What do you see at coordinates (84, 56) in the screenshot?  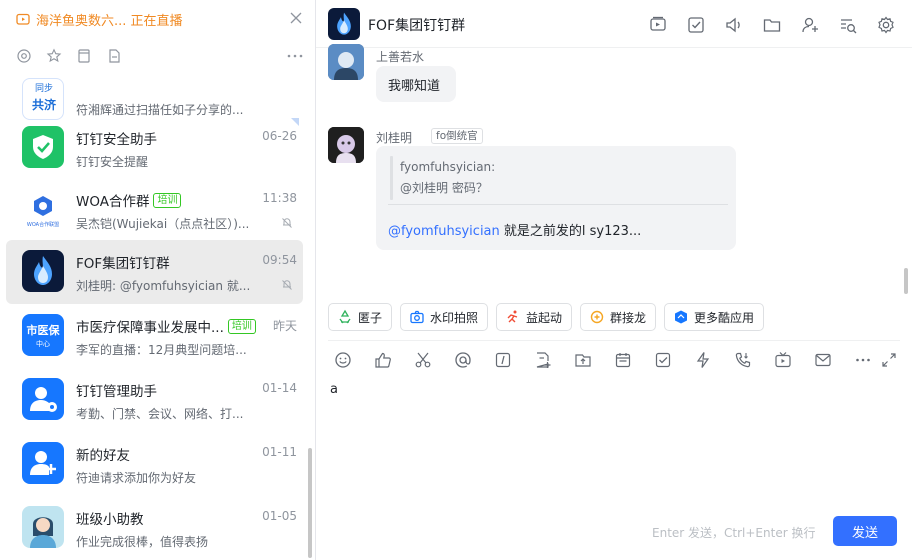 I see `bookmark-icon` at bounding box center [84, 56].